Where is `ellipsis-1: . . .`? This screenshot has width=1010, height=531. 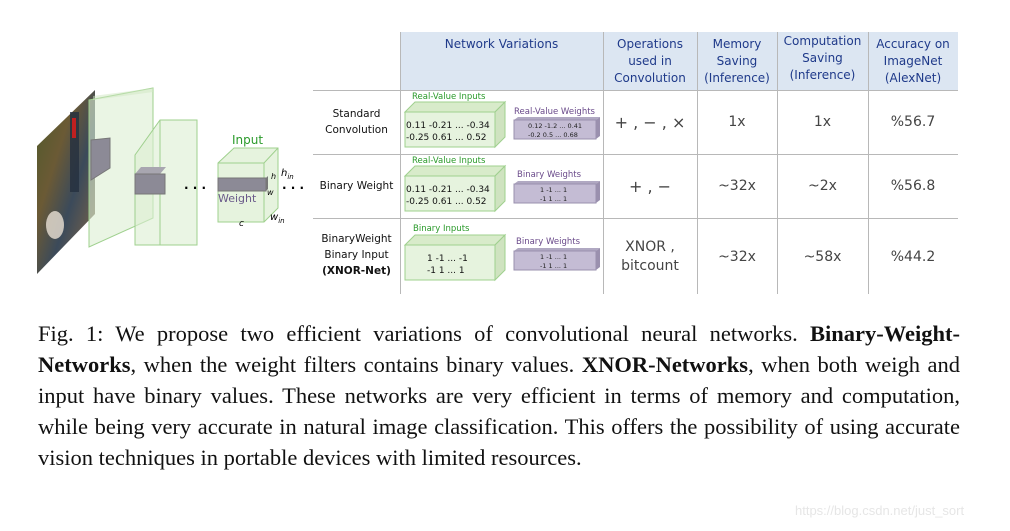
ellipsis-1: . . . is located at coordinates (195, 185).